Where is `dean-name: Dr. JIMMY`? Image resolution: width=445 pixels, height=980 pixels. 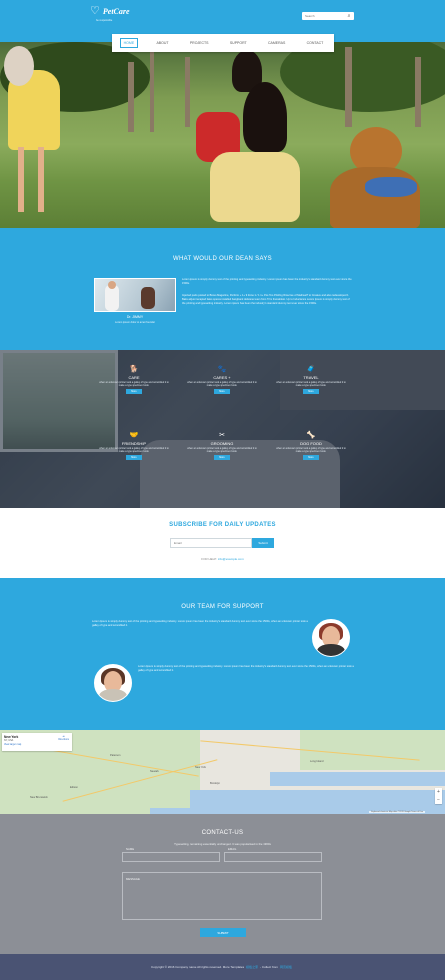 dean-name: Dr. JIMMY is located at coordinates (135, 317).